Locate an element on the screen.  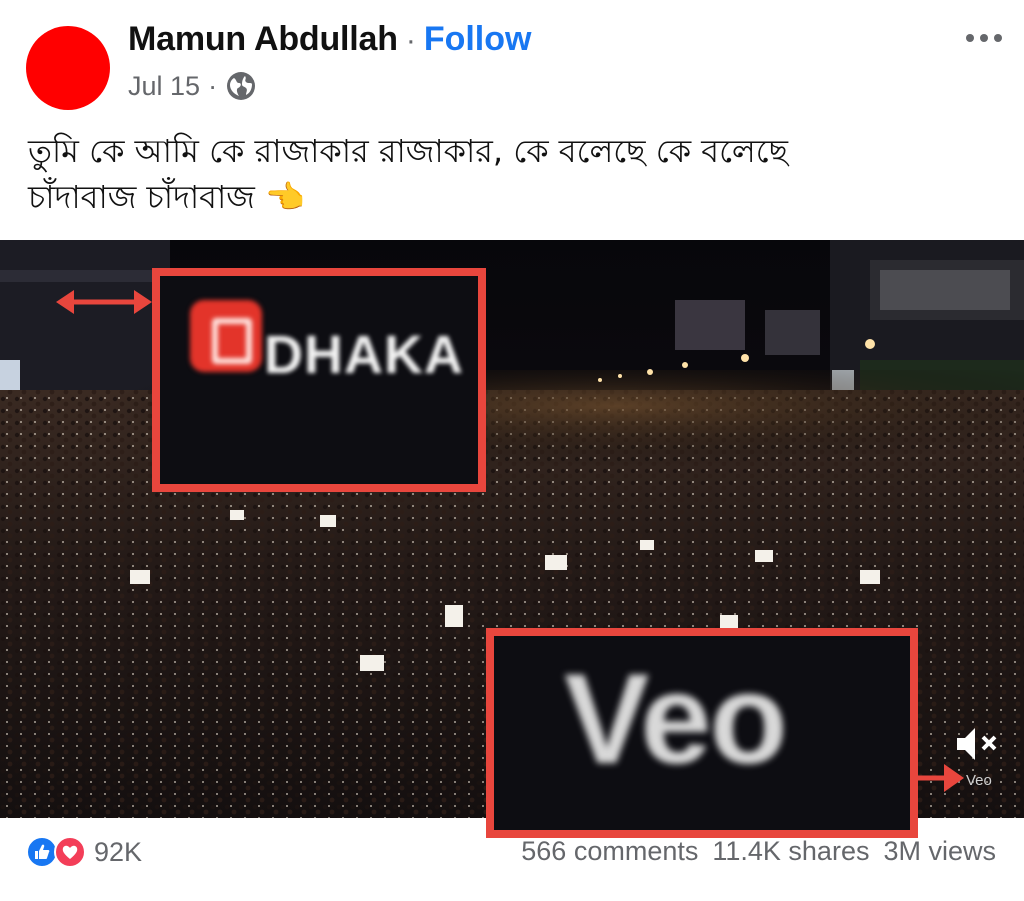
post-footer: 92K 566 comments 11.4K shares 3M views is located at coordinates (512, 859).